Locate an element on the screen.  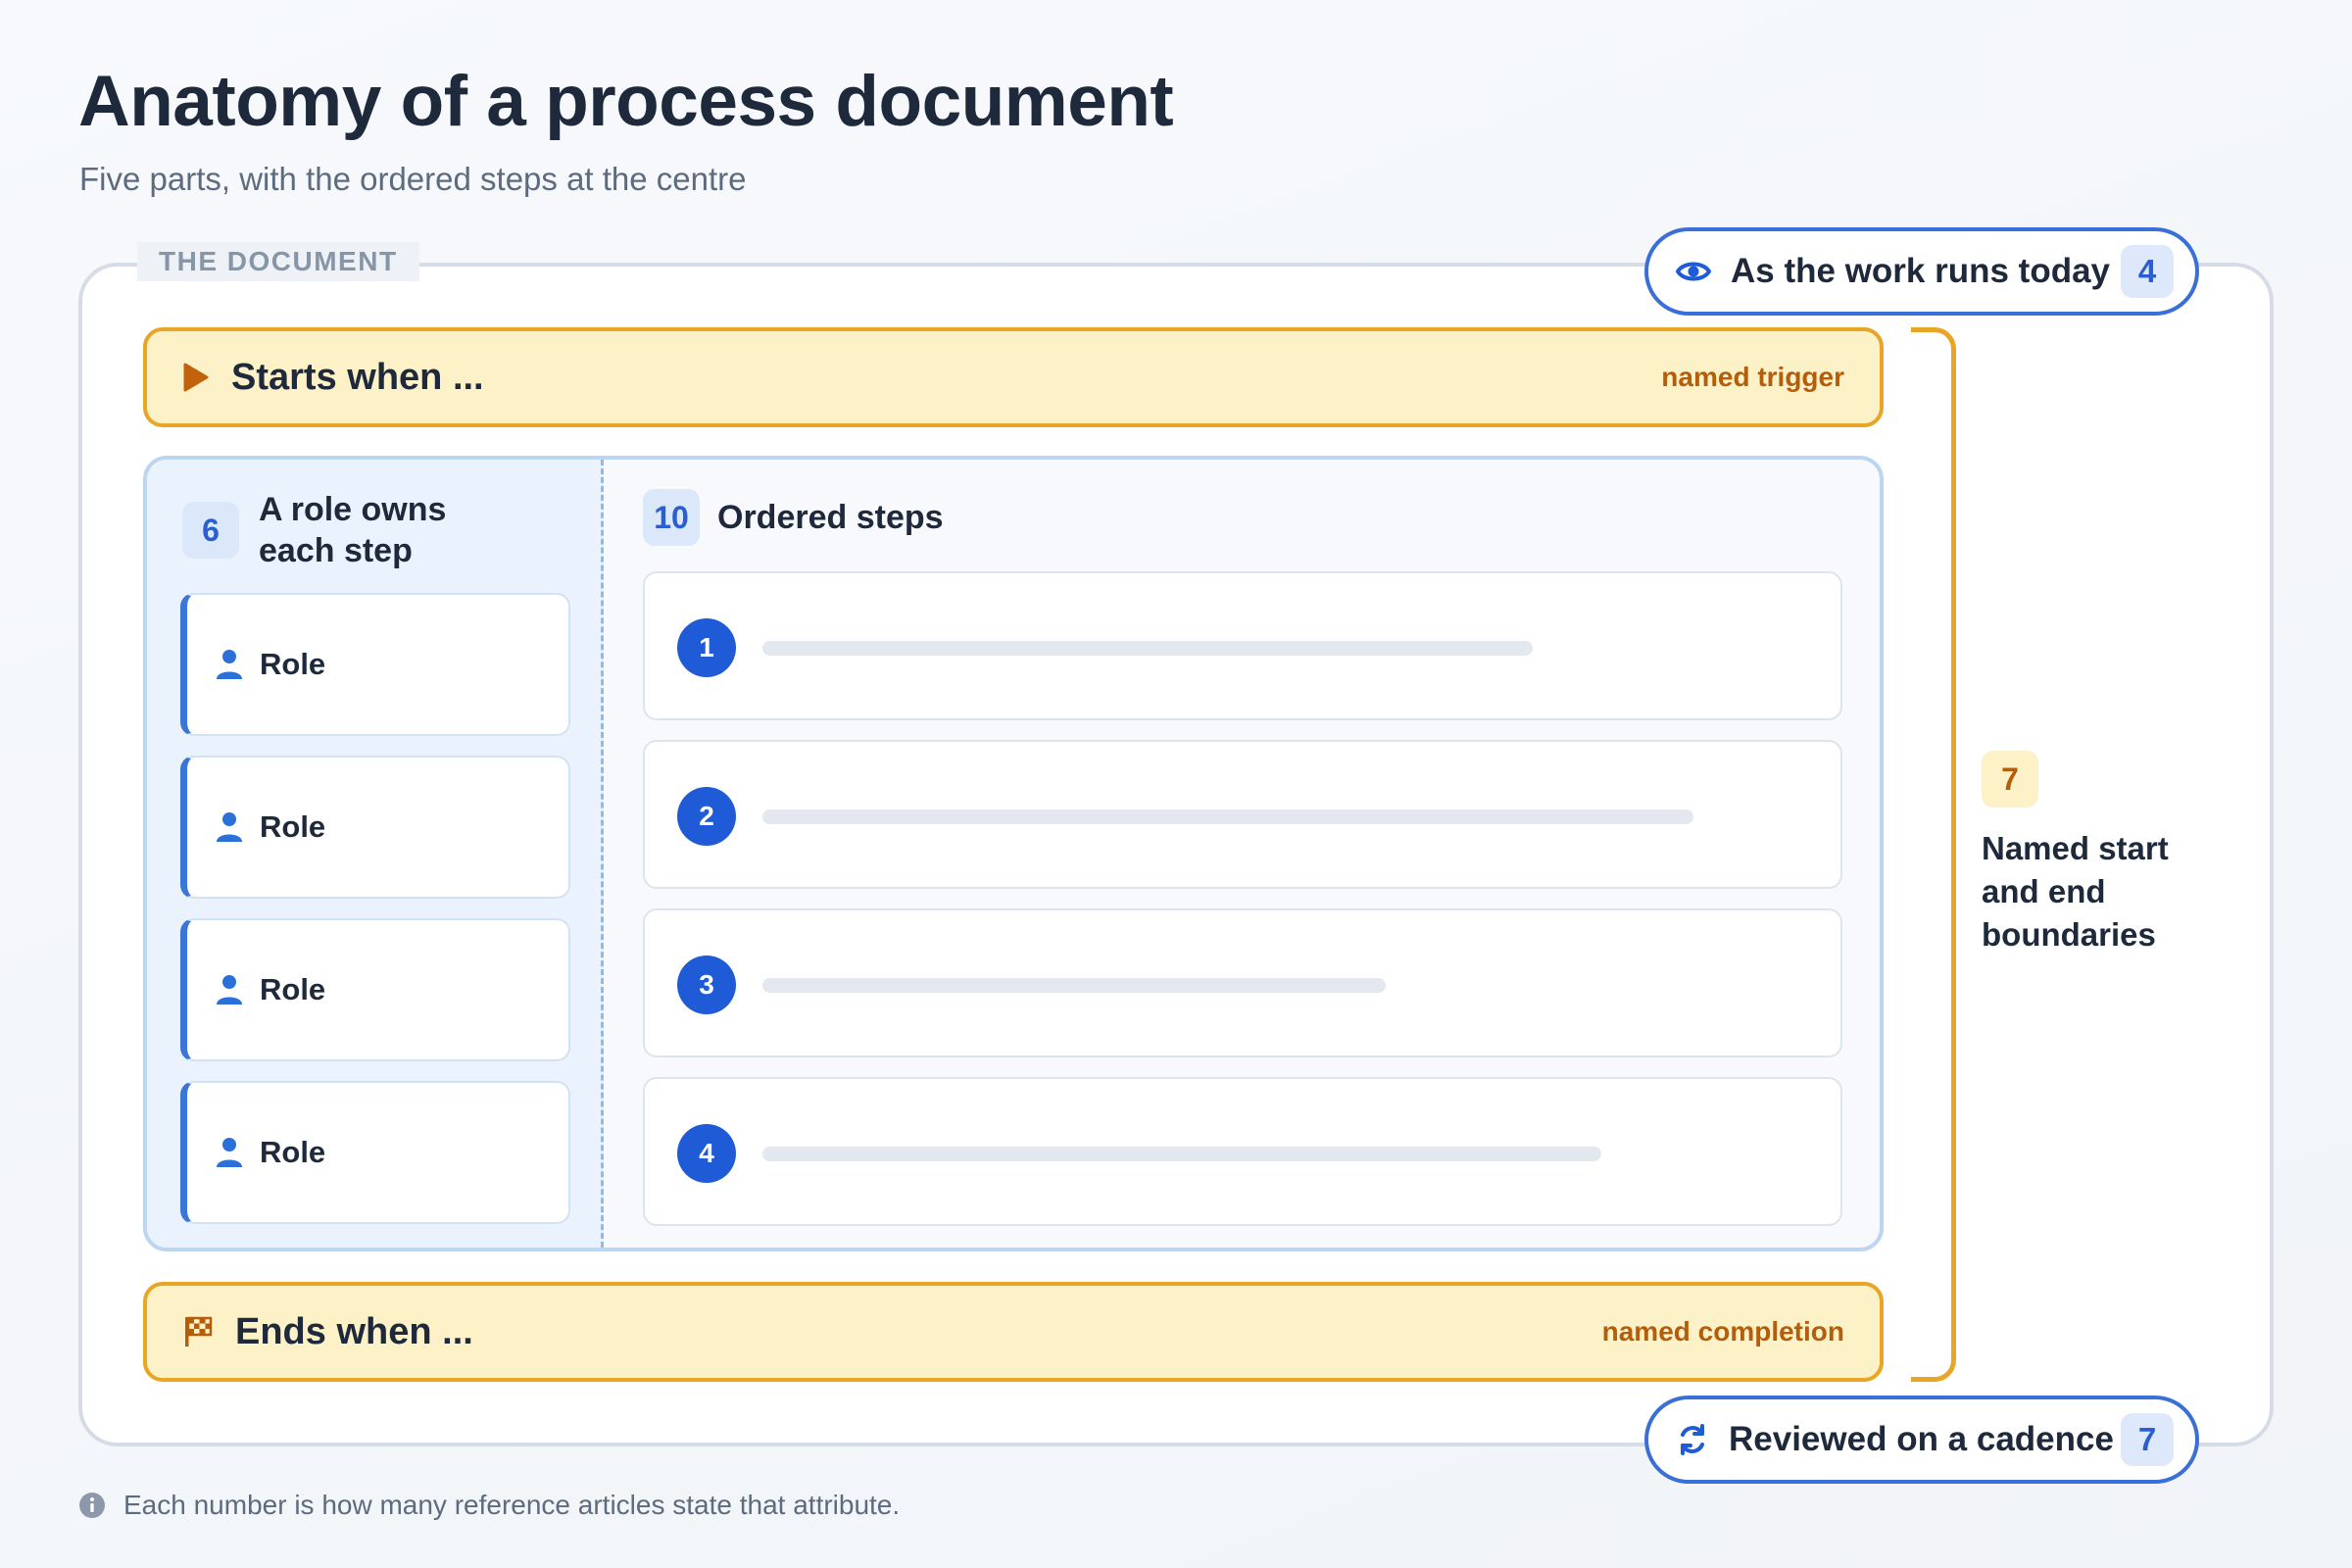
step-number-badge: 1 is located at coordinates (706, 647).